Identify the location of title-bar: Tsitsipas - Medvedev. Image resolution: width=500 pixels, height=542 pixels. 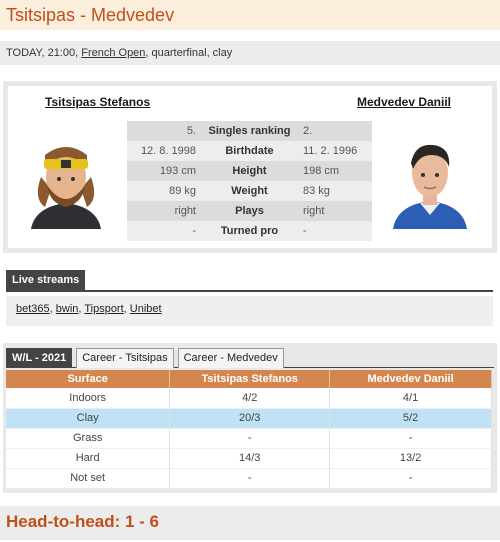
(250, 15).